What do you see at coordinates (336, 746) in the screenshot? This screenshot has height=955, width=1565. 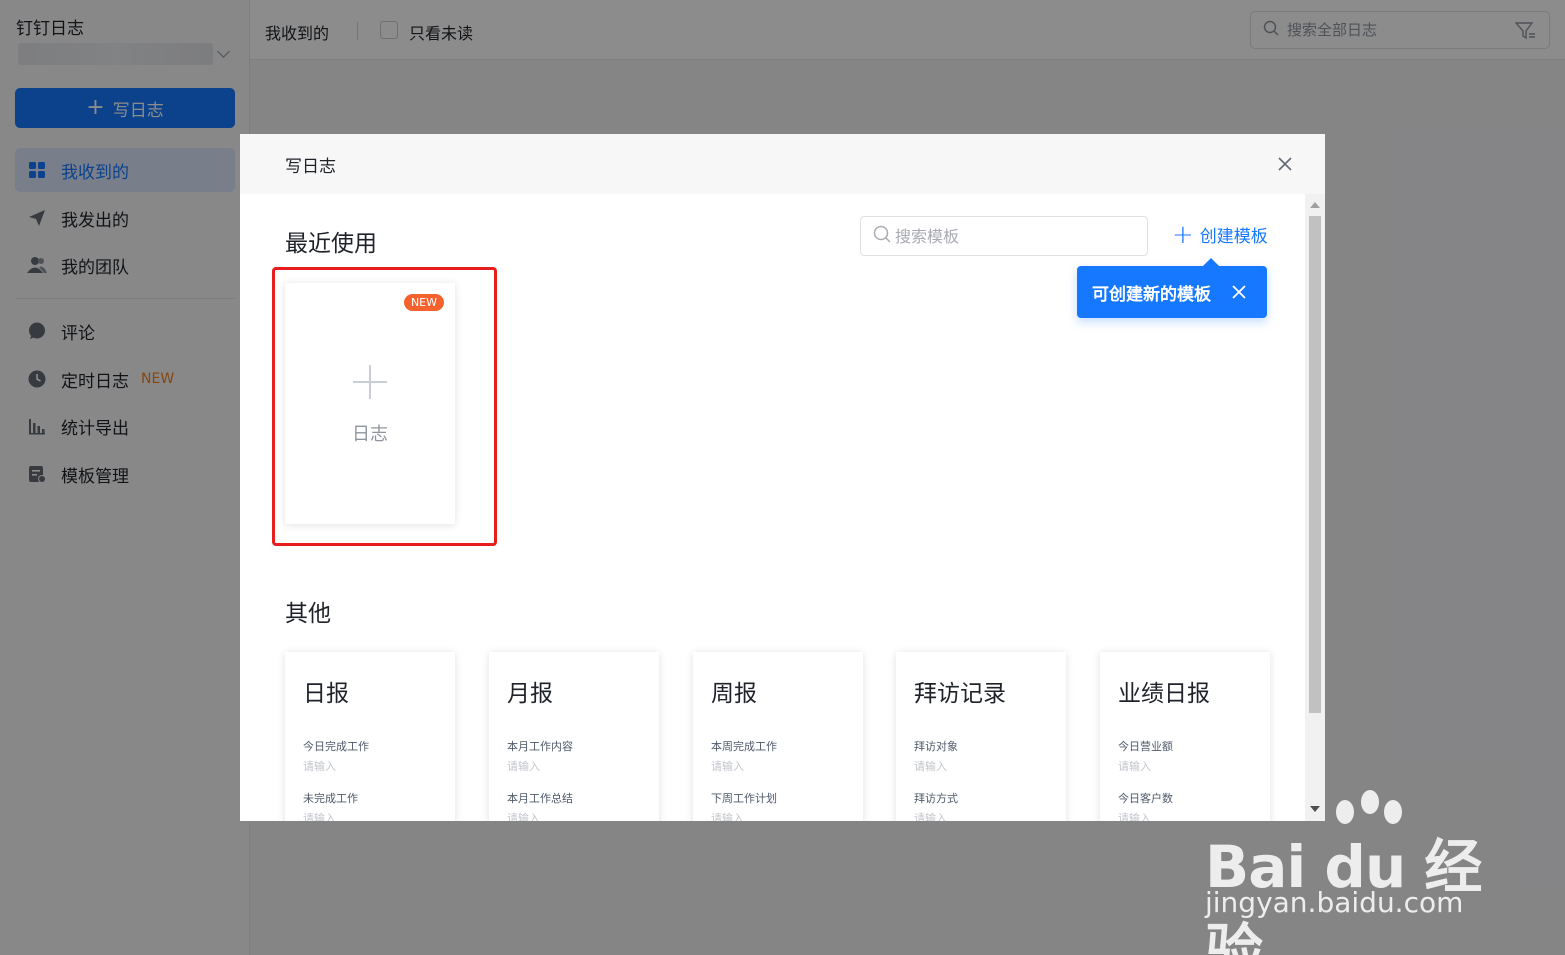 I see `field-label: 今日完成工作` at bounding box center [336, 746].